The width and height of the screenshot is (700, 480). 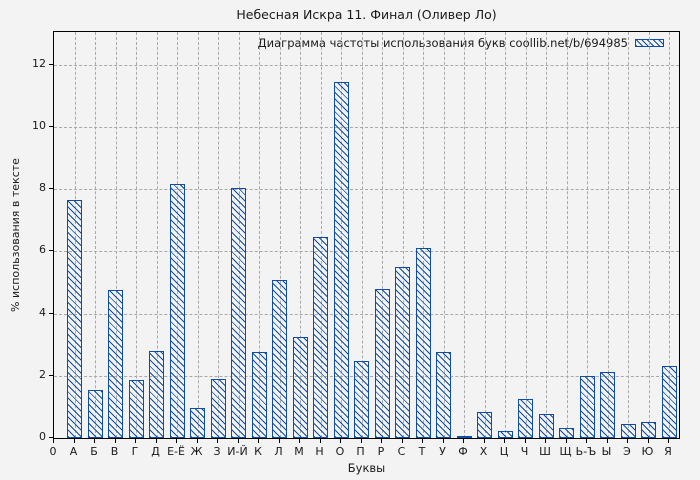 I want to click on bar-Ы, so click(x=607, y=405).